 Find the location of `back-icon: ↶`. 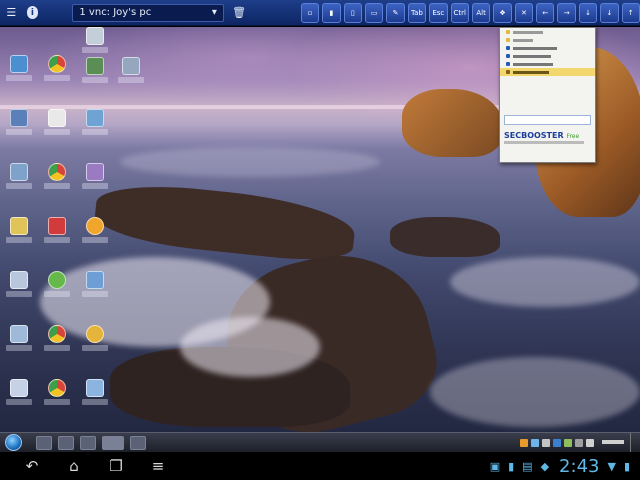

back-icon: ↶ is located at coordinates (32, 466).